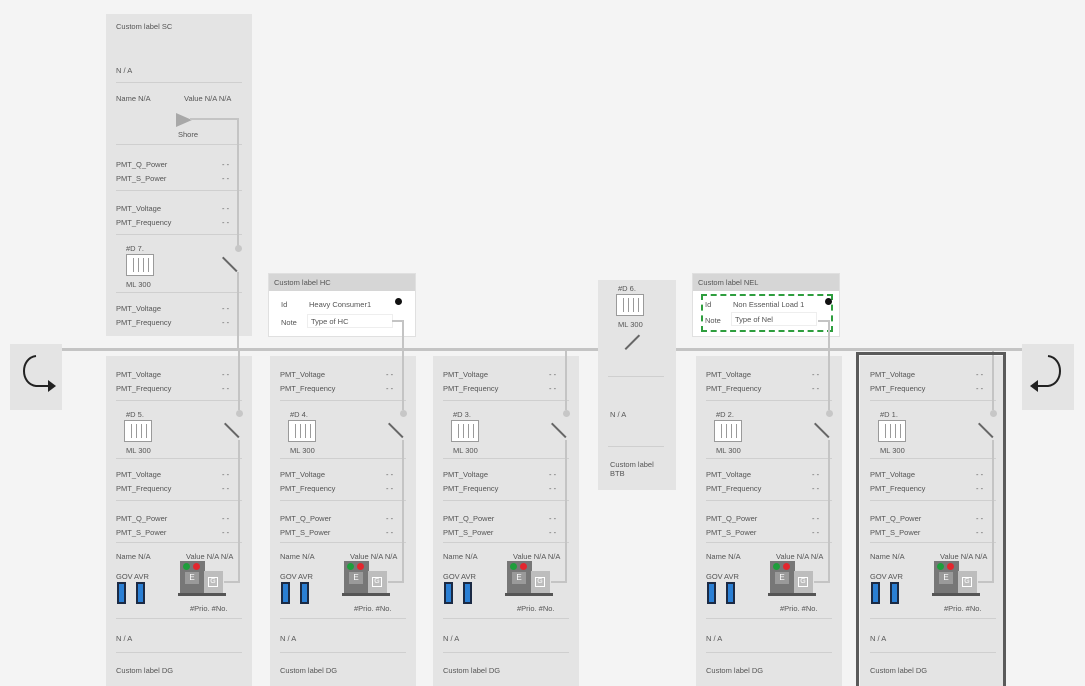  I want to click on btb-breaker-id: #D 6., so click(627, 288).